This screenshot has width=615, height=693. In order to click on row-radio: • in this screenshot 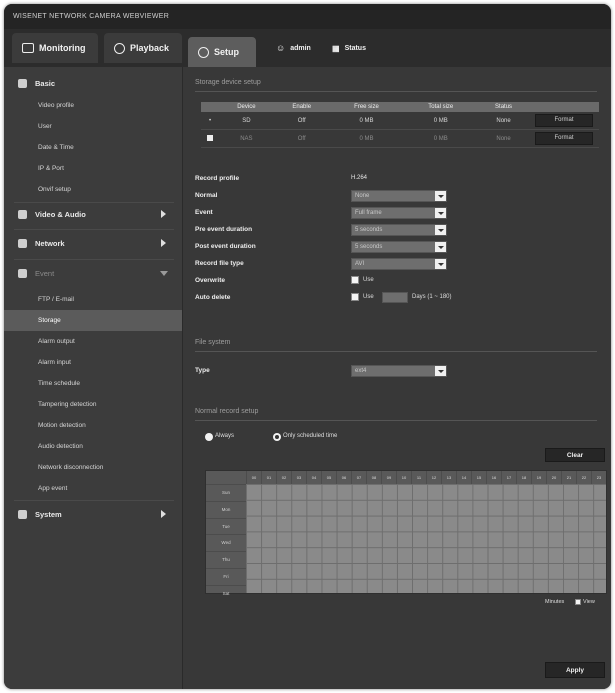, I will do `click(210, 121)`.